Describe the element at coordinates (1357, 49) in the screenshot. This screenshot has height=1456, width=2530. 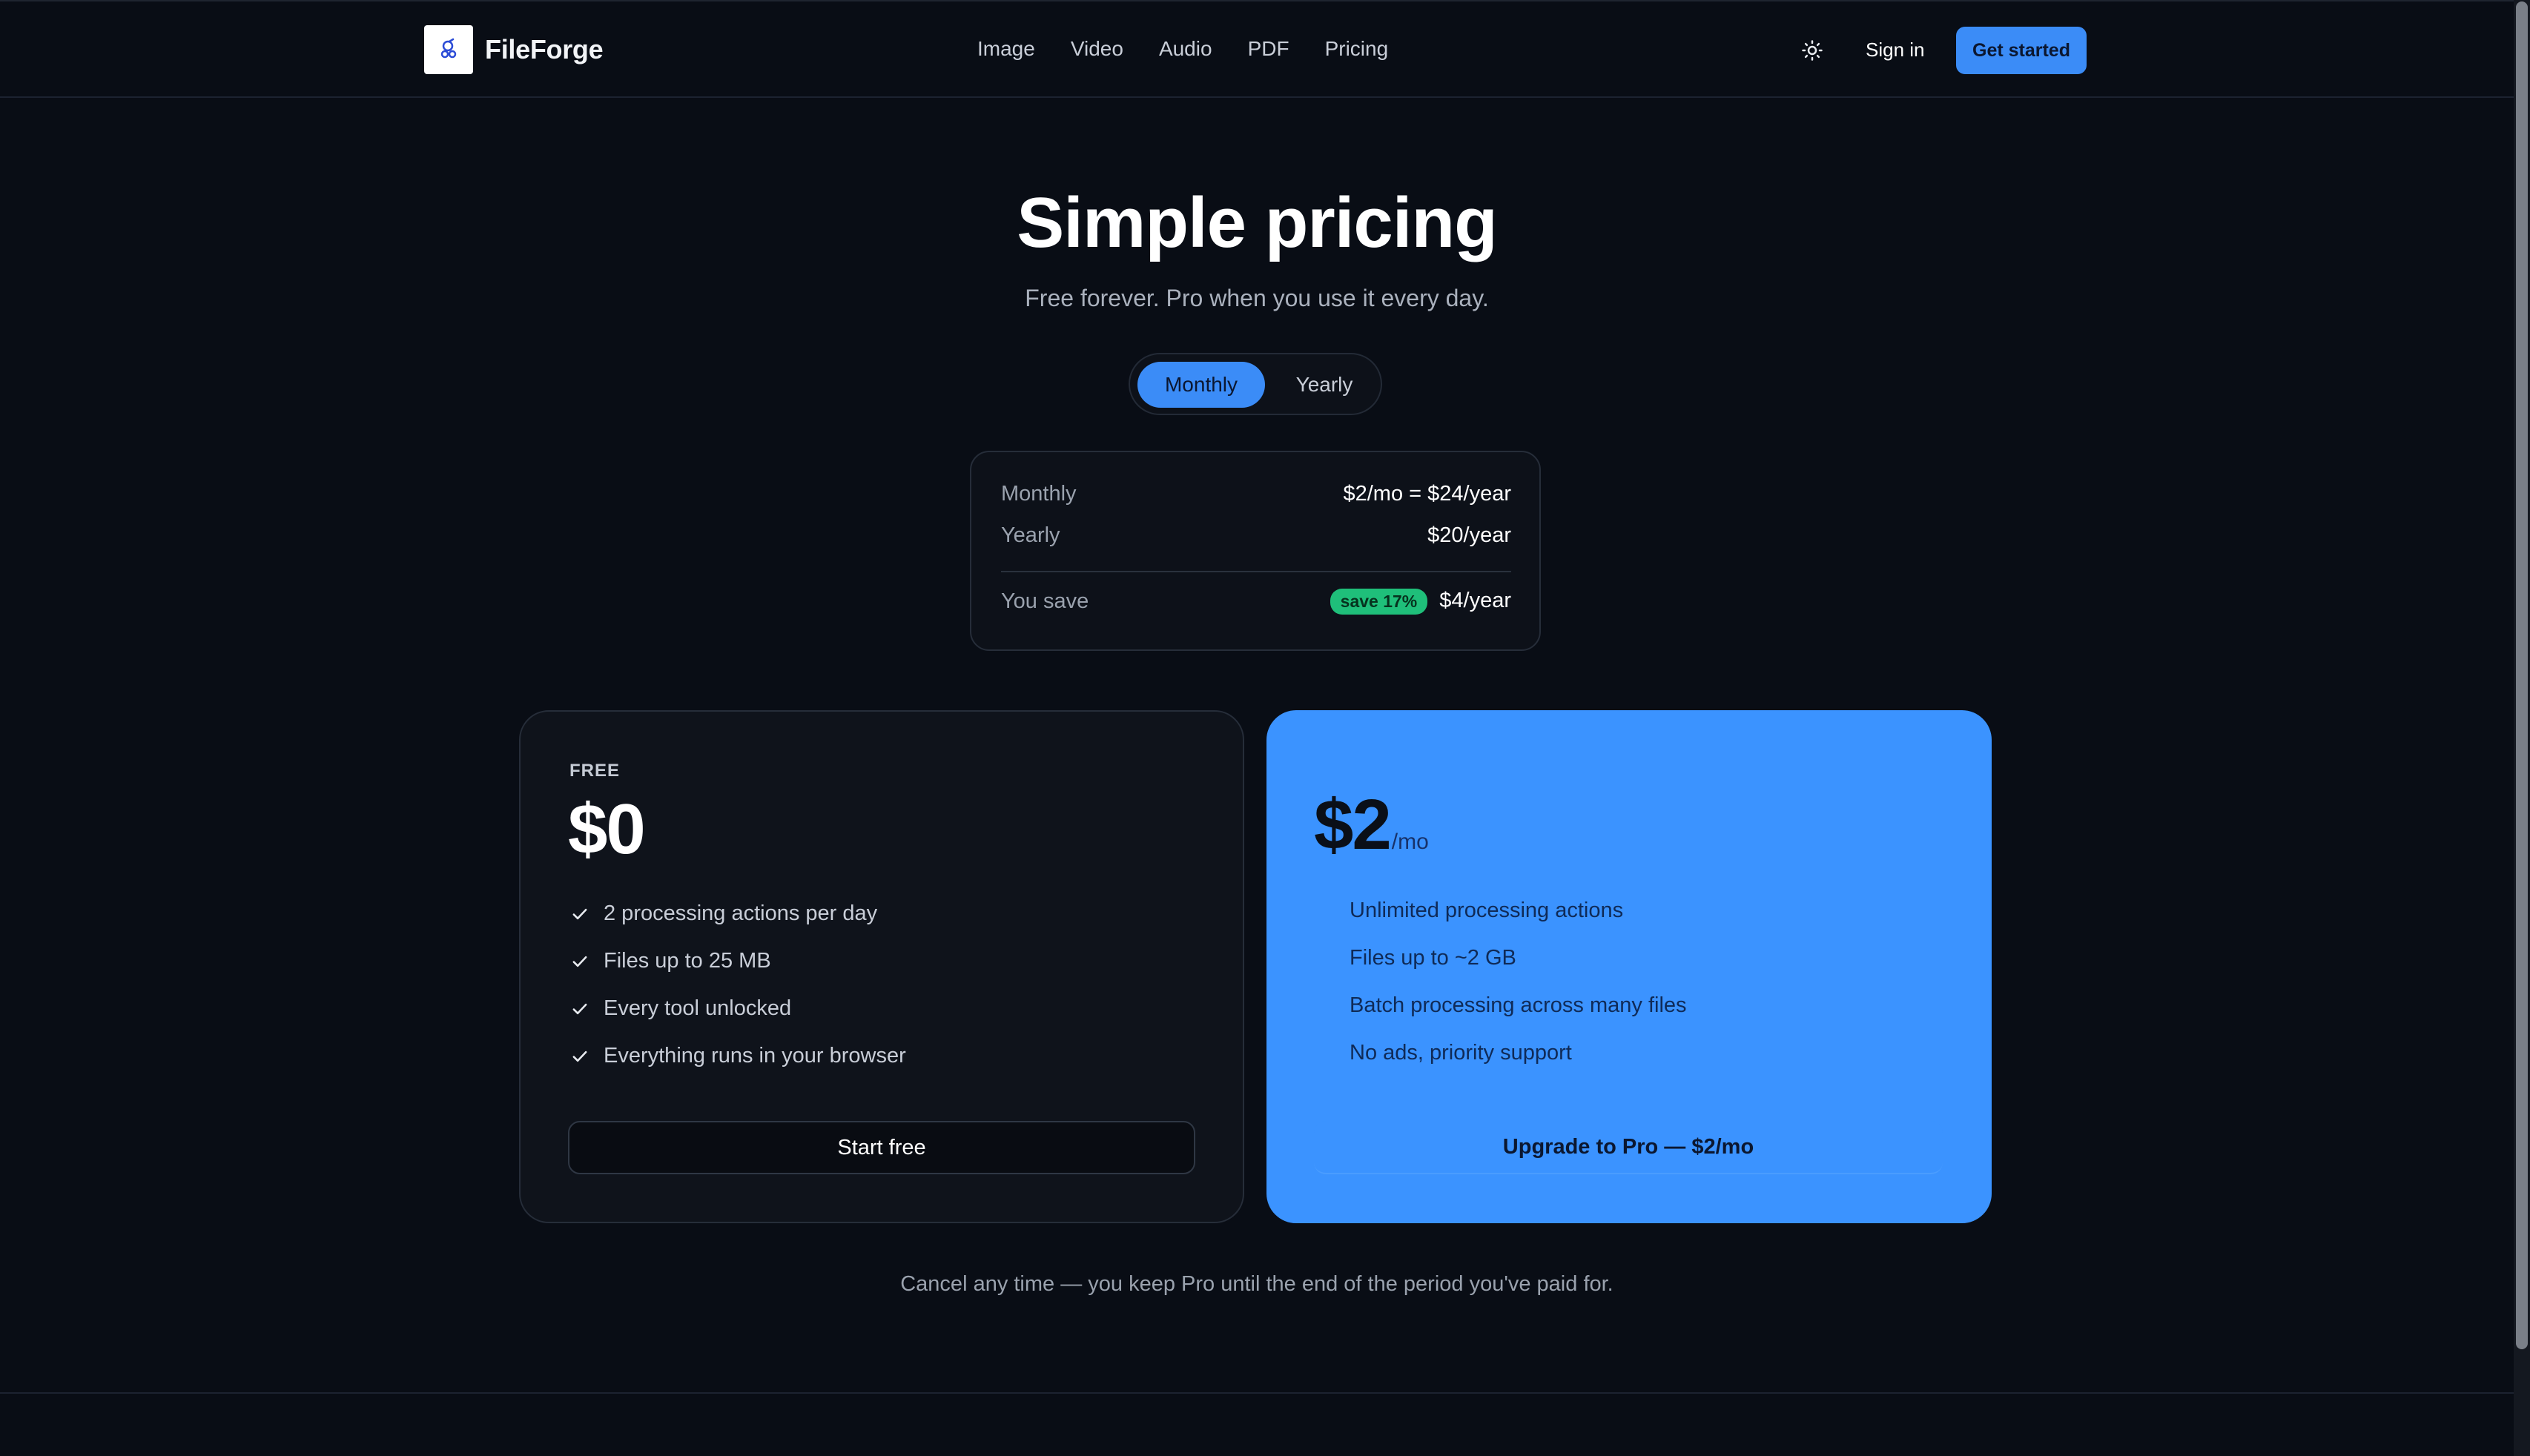
I see `nav-link-pricing: Pricing` at that location.